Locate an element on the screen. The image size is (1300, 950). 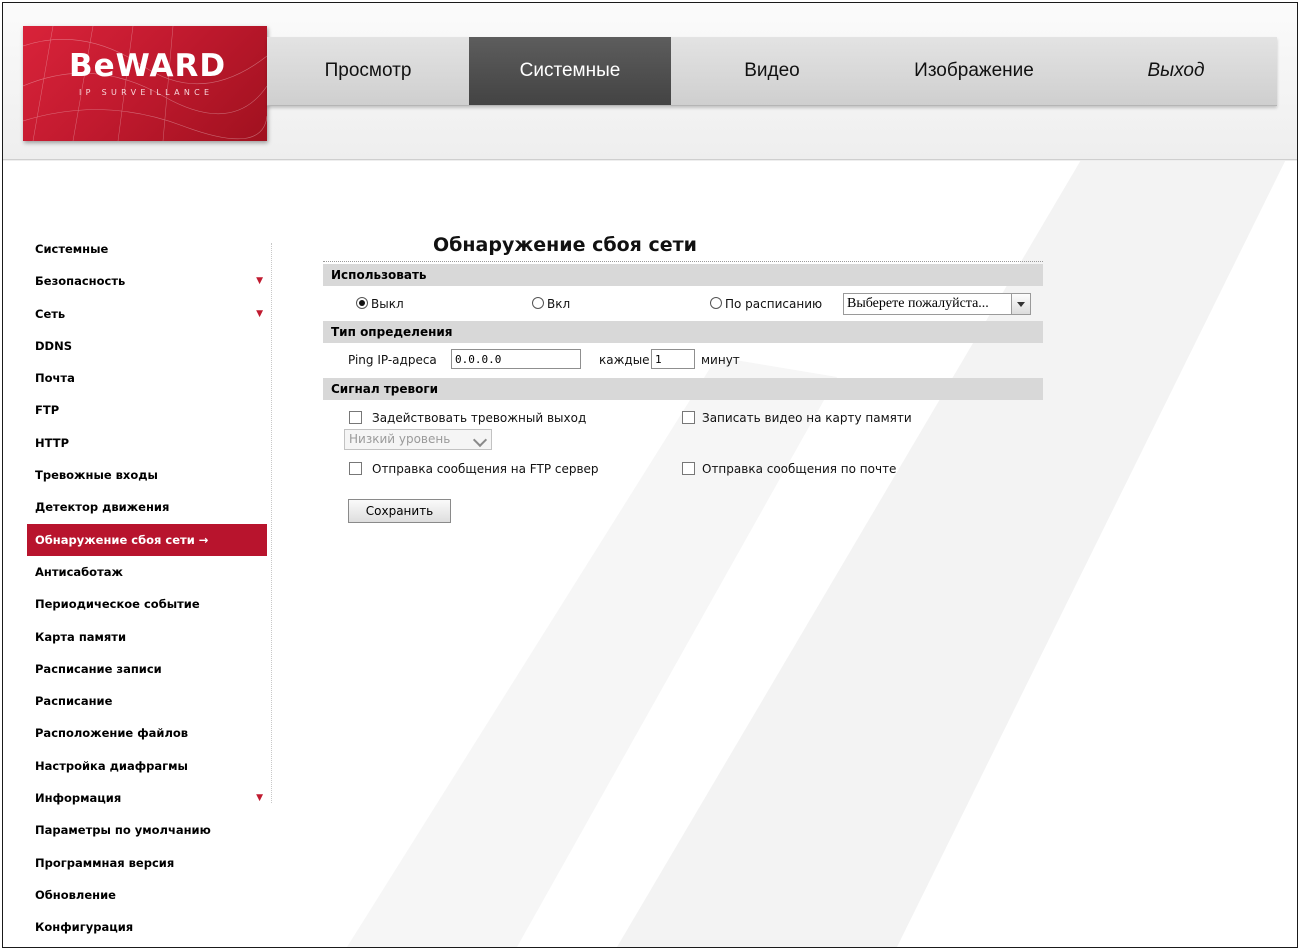
sidebar-item-update: Обновление is located at coordinates (147, 895).